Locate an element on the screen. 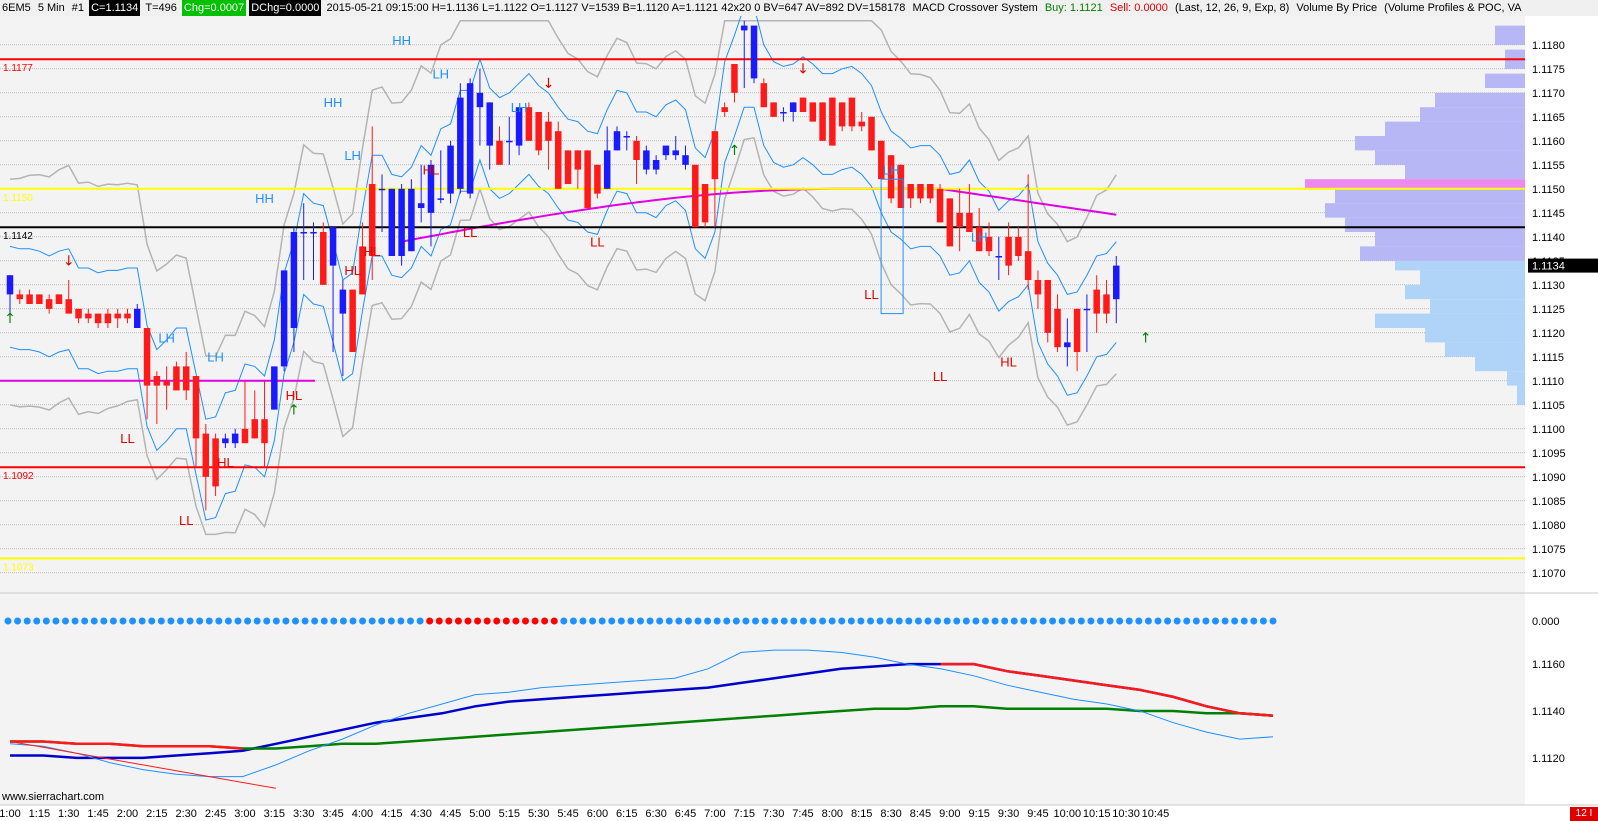 The width and height of the screenshot is (1598, 821). study-name: MACD Crossover System is located at coordinates (975, 8).